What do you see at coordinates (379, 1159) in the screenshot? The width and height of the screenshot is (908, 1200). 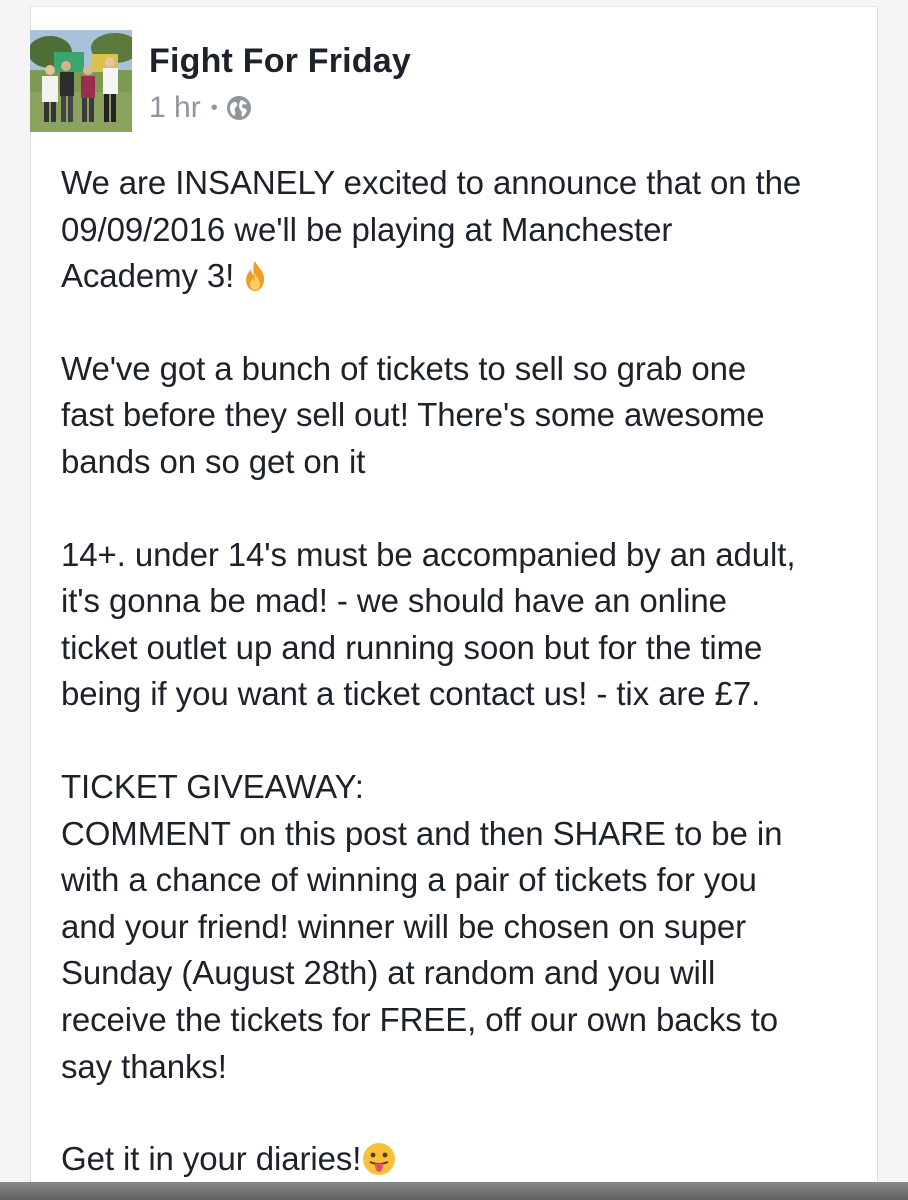 I see `tongue-out-emoji-icon` at bounding box center [379, 1159].